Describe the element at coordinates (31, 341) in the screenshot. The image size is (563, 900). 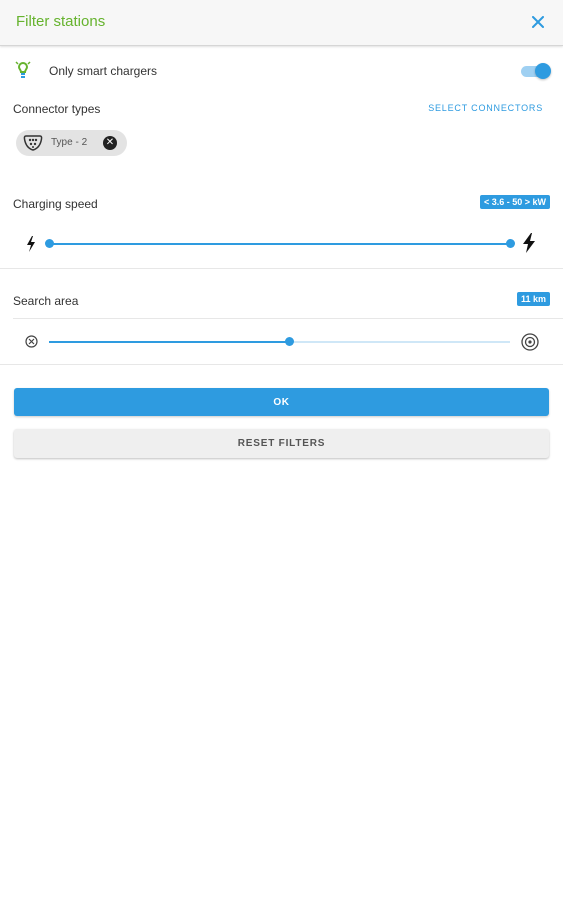
I see `area-small-icon` at that location.